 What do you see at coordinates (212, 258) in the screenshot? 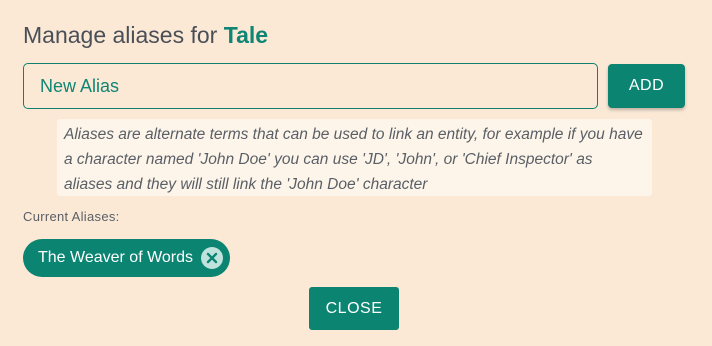
I see `close-circle-icon` at bounding box center [212, 258].